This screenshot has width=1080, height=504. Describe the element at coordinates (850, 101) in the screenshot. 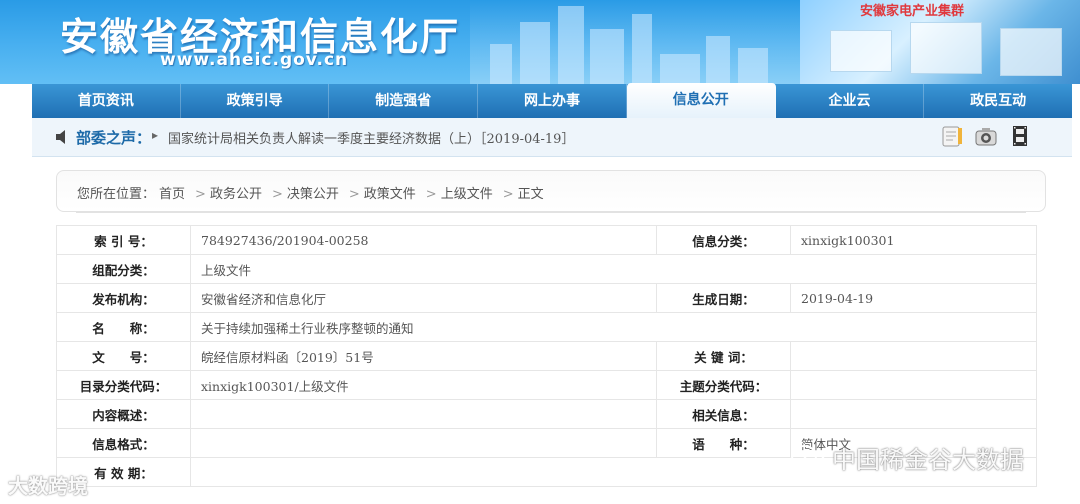

I see `nav-item-enterprise-cloud: 企业云` at that location.